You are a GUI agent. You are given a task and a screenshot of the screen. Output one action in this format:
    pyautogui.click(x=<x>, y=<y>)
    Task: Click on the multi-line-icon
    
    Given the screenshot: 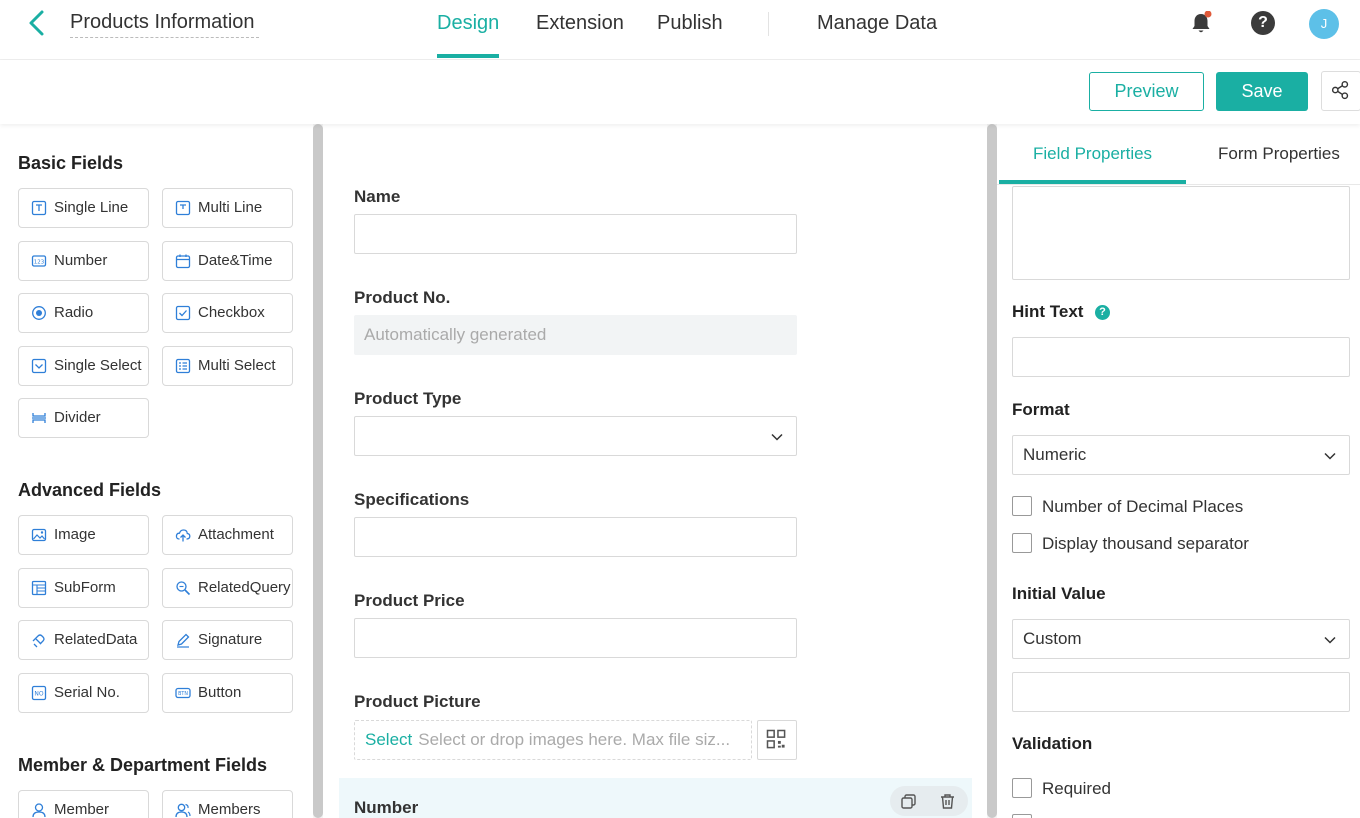 What is the action you would take?
    pyautogui.click(x=183, y=208)
    